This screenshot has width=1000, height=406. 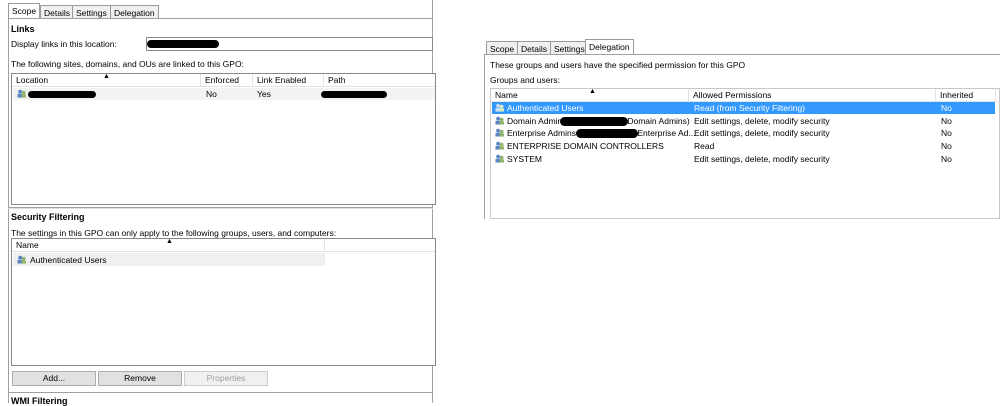 What do you see at coordinates (226, 378) in the screenshot?
I see `properties-button: Properties` at bounding box center [226, 378].